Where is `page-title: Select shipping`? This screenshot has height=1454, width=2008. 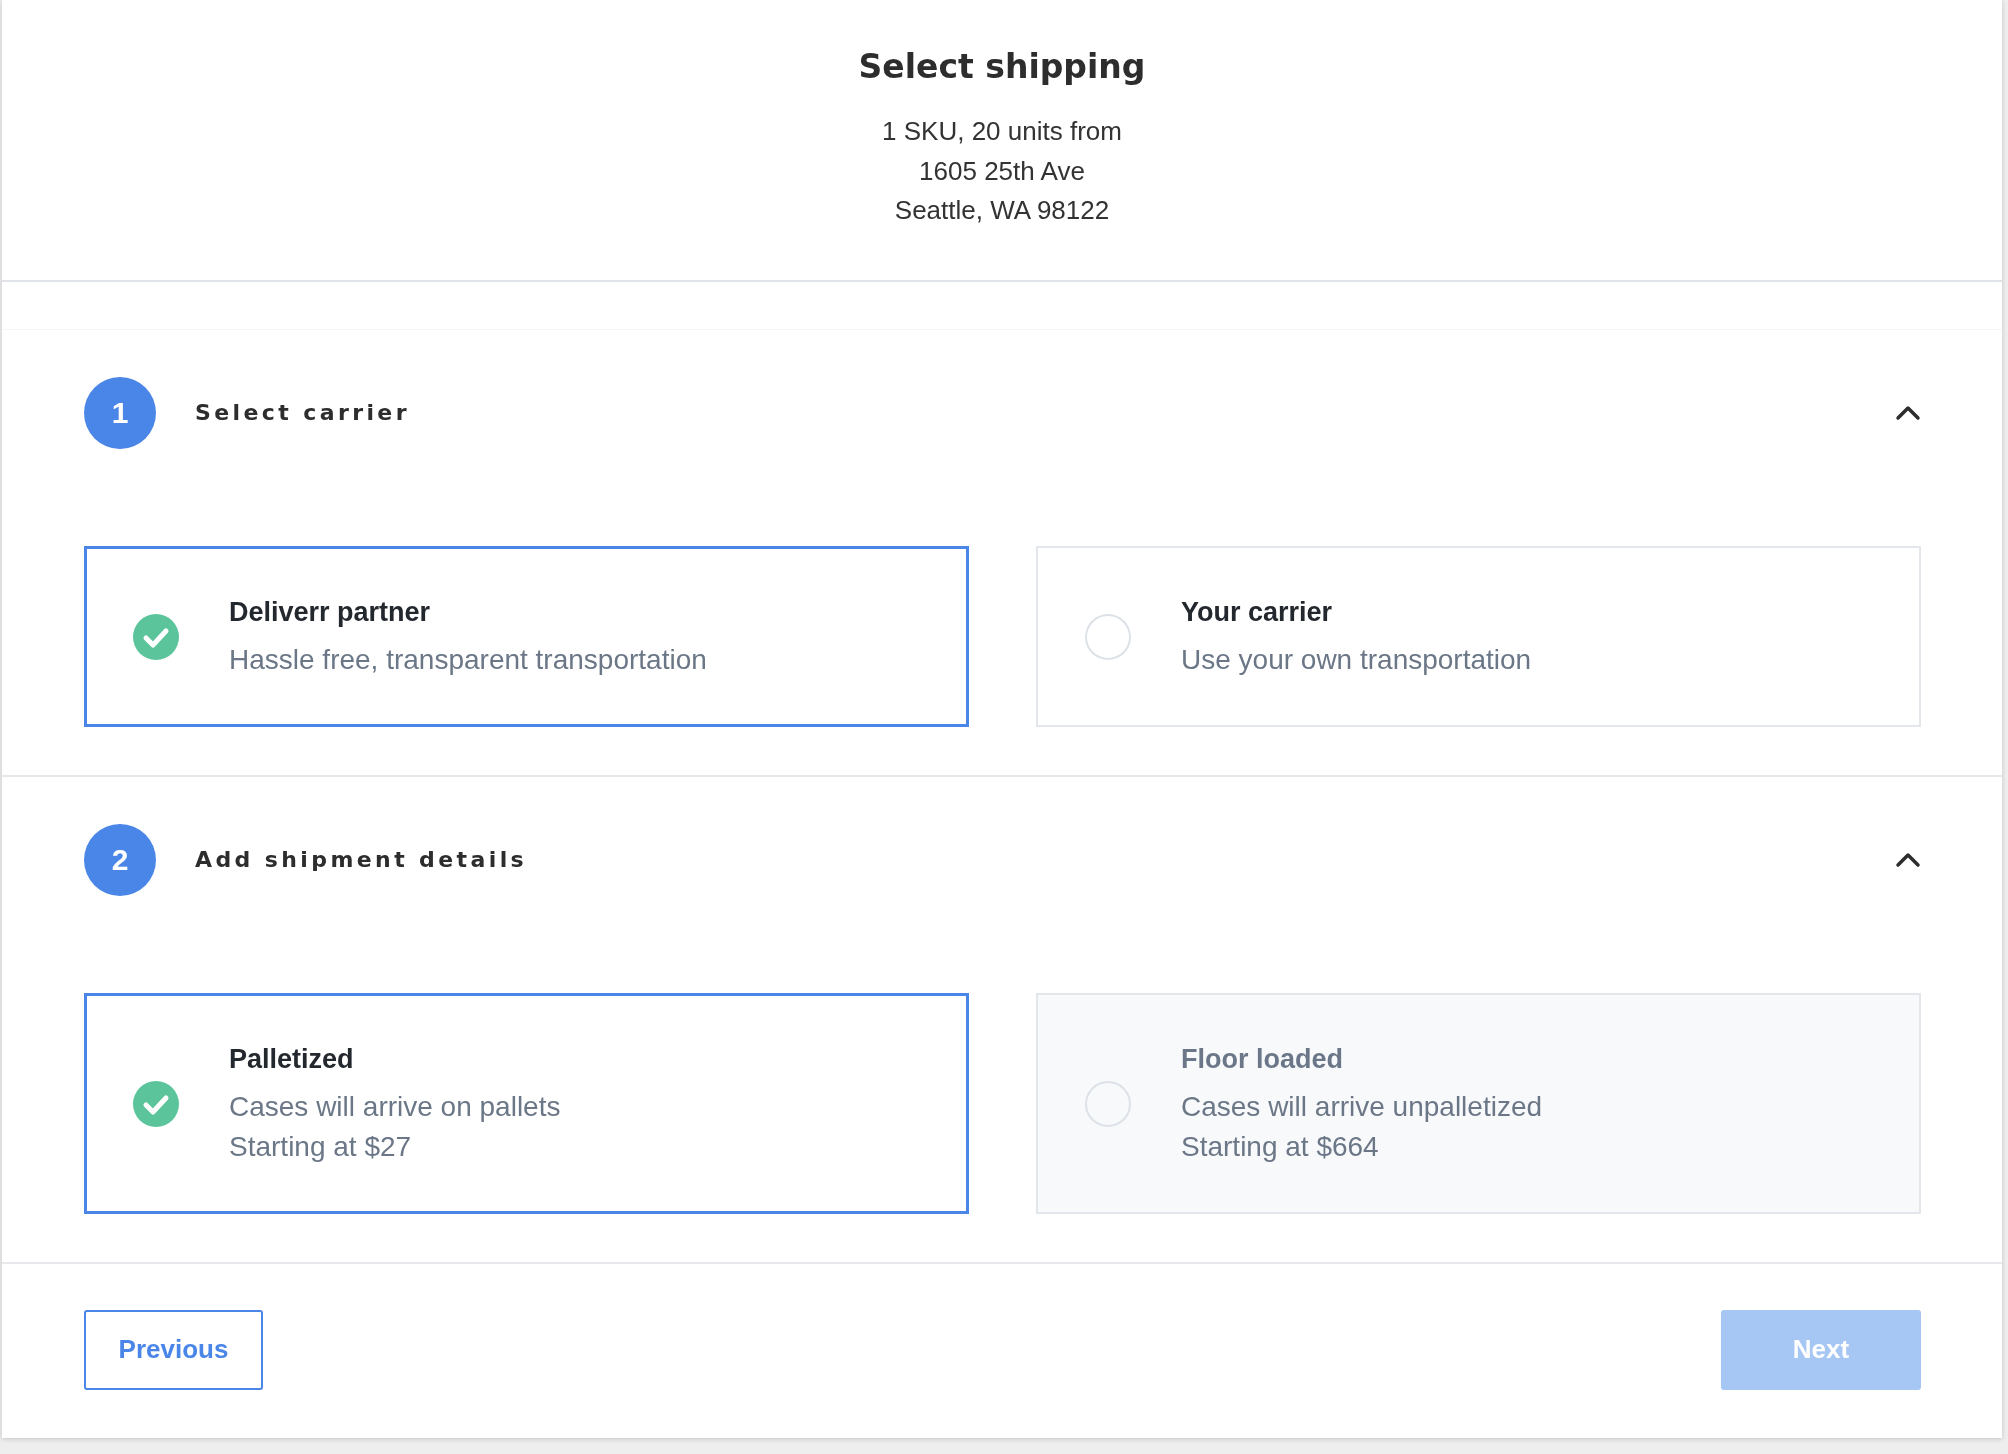
page-title: Select shipping is located at coordinates (1002, 67).